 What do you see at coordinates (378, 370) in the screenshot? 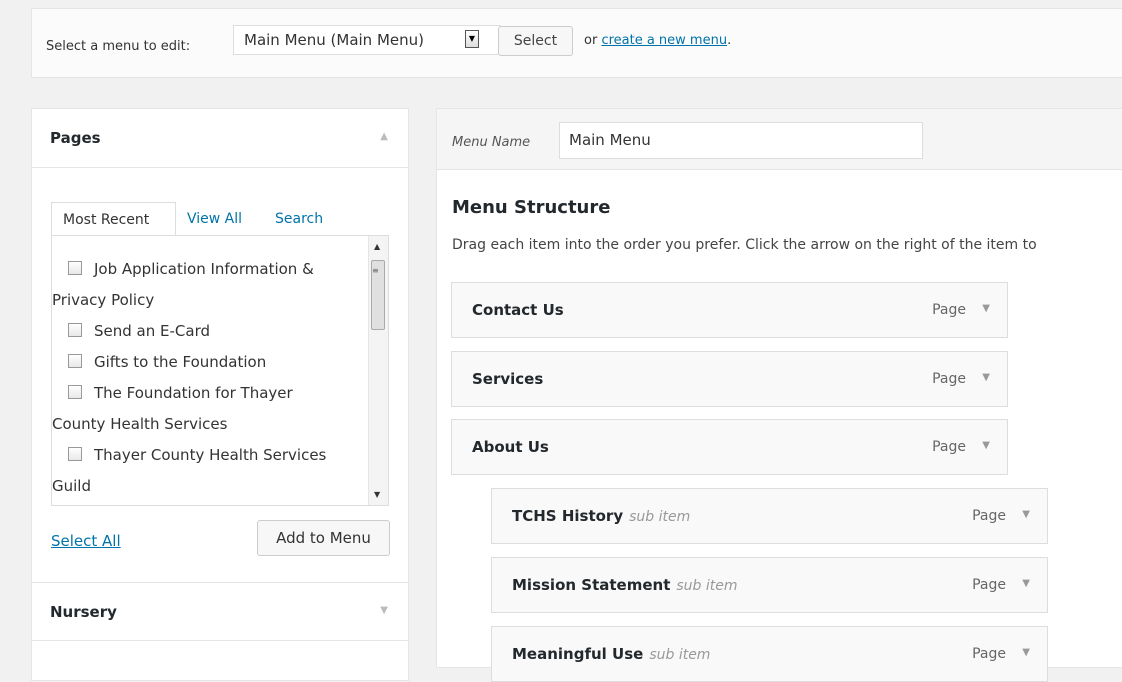
I see `pages-list-scrollbar: ▲ ≡ ▼` at bounding box center [378, 370].